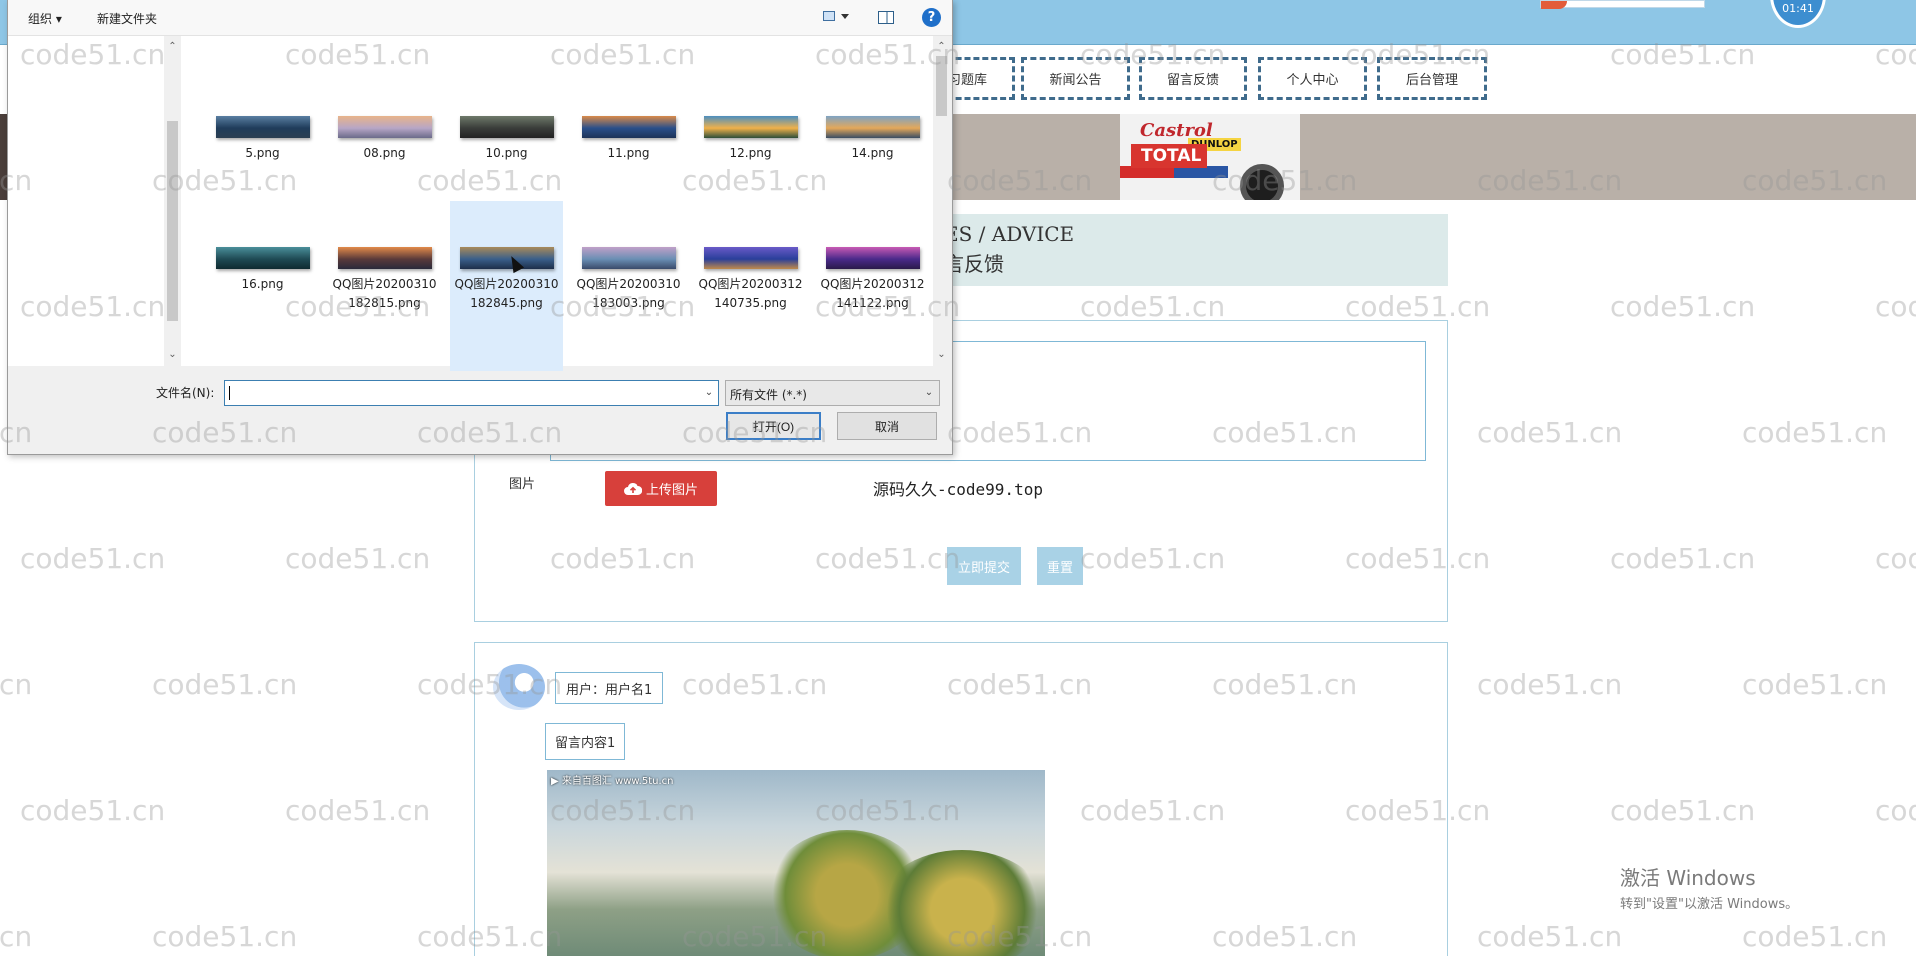  What do you see at coordinates (506, 139) in the screenshot?
I see `file-item: 10.png` at bounding box center [506, 139].